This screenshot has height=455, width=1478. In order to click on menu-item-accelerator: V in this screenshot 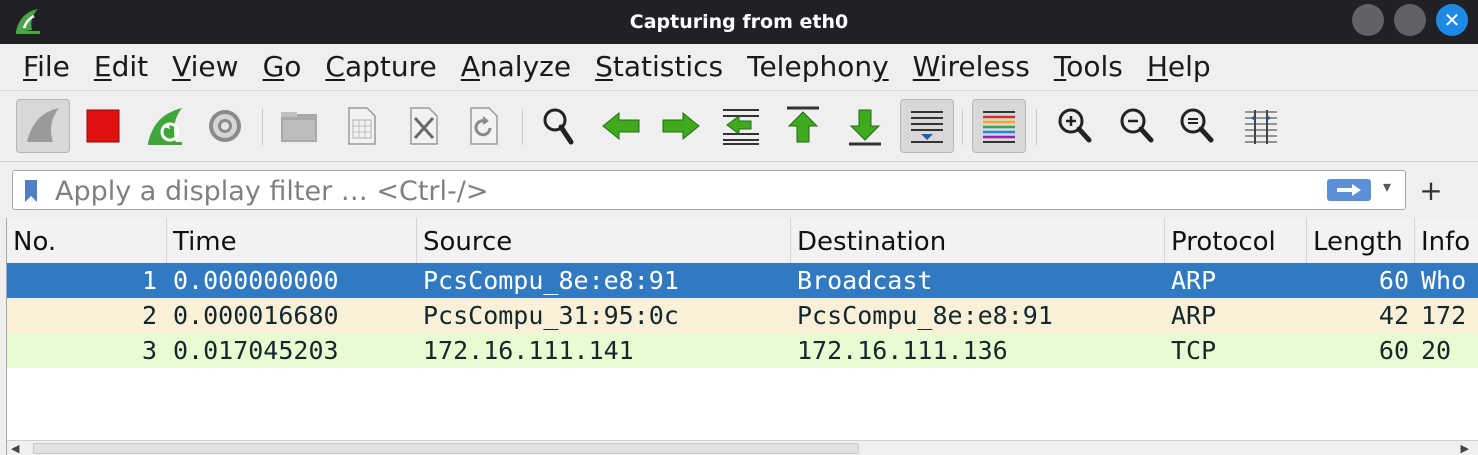, I will do `click(181, 66)`.